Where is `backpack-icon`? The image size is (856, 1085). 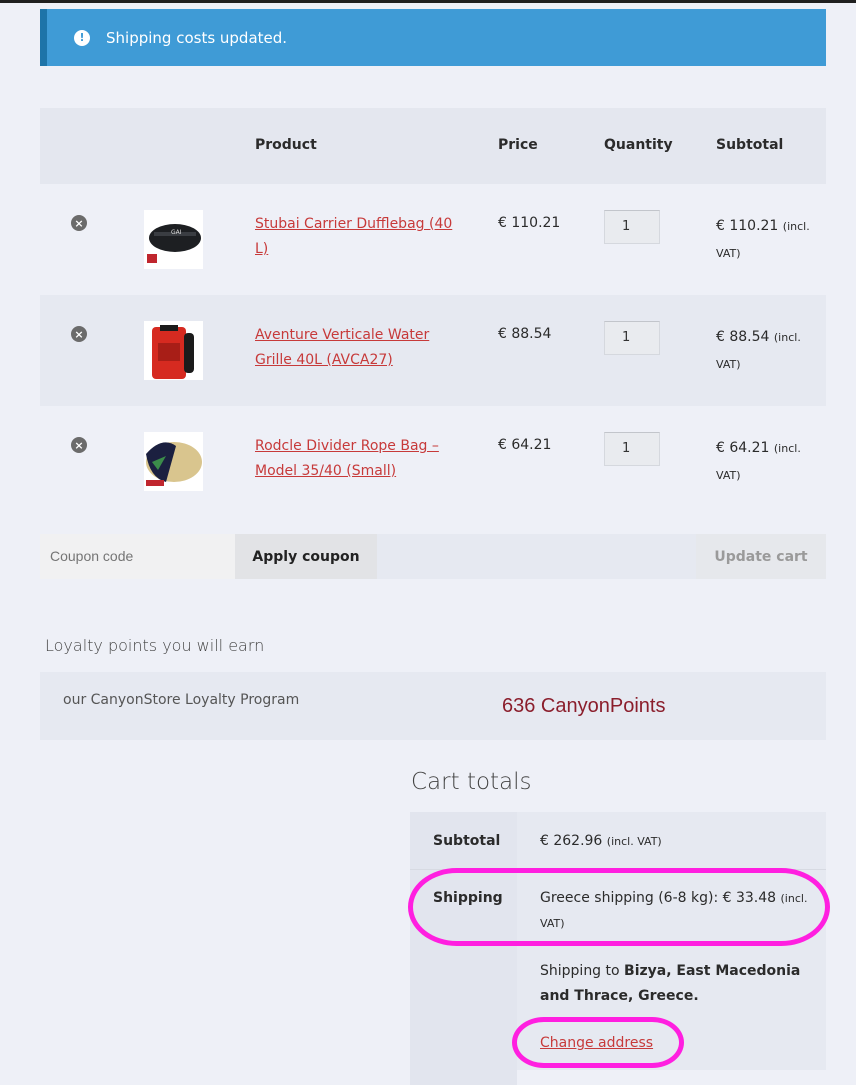
backpack-icon is located at coordinates (173, 350).